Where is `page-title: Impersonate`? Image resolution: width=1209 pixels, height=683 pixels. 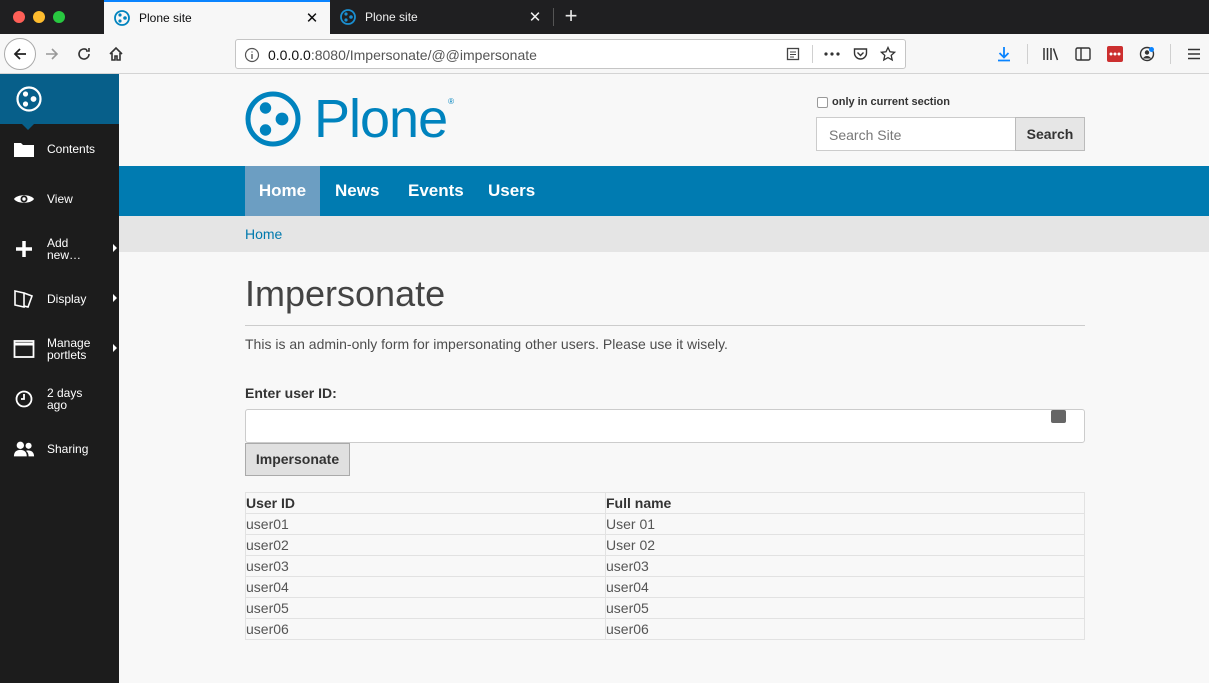 page-title: Impersonate is located at coordinates (665, 299).